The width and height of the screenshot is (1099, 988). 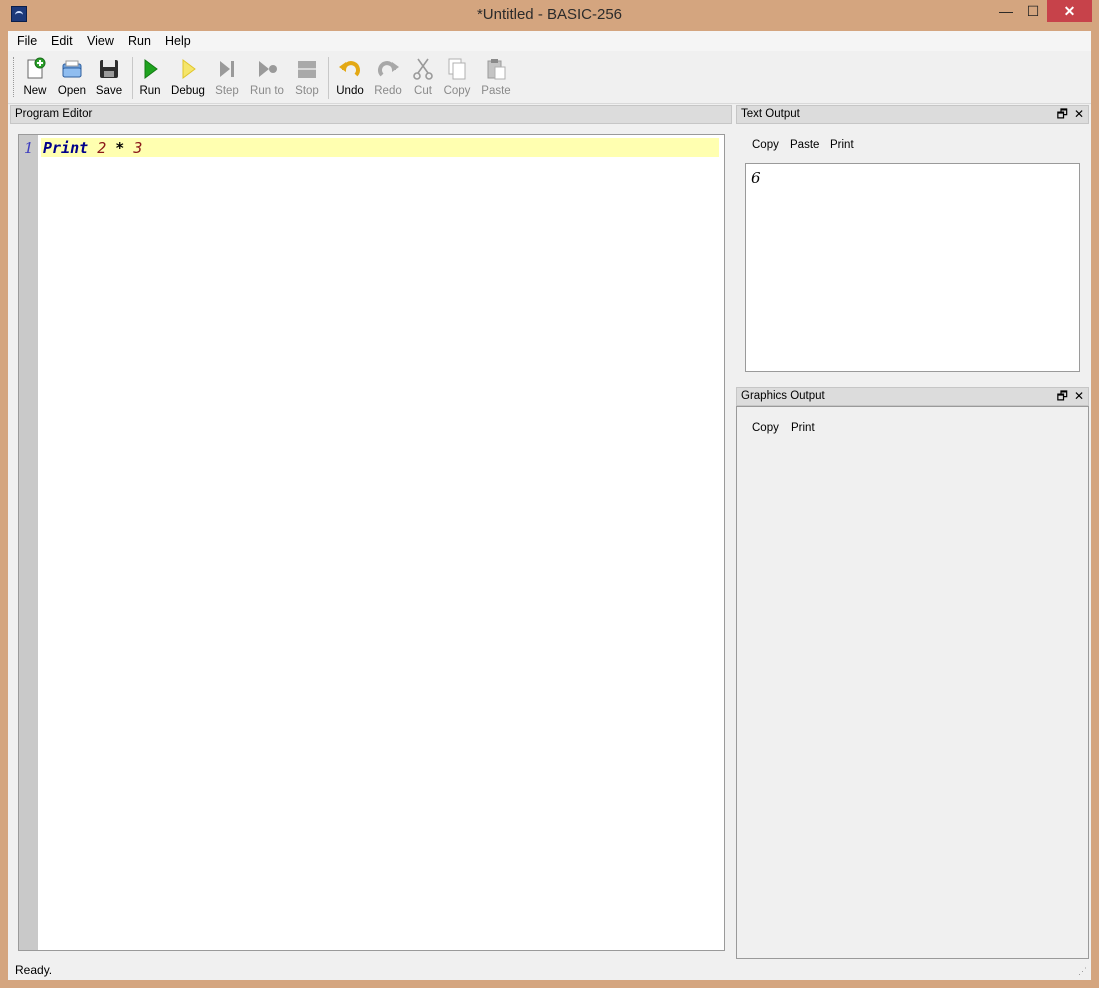 What do you see at coordinates (151, 69) in the screenshot?
I see `play-icon` at bounding box center [151, 69].